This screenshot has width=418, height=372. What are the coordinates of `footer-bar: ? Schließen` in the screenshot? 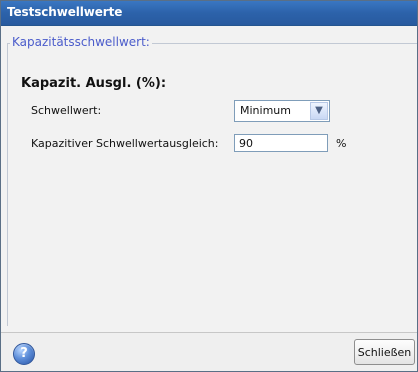 It's located at (209, 351).